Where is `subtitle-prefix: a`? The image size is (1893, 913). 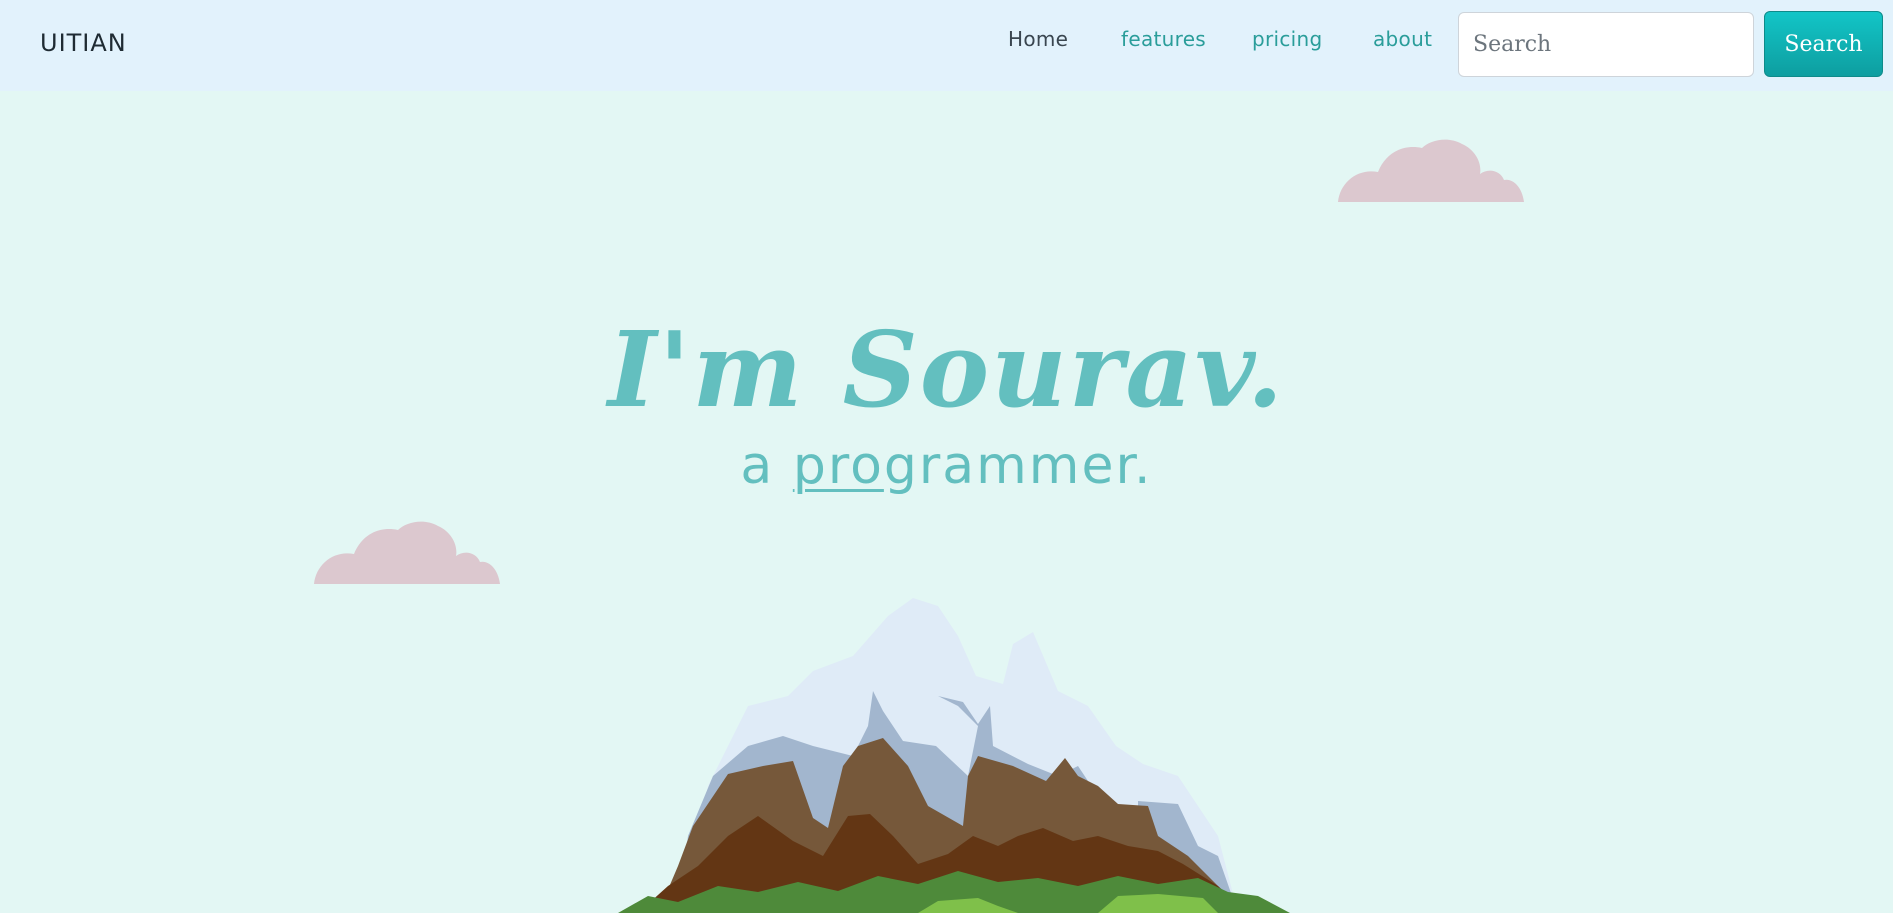 subtitle-prefix: a is located at coordinates (766, 466).